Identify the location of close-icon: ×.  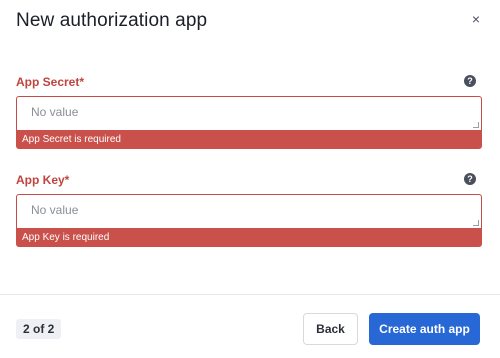
(476, 19).